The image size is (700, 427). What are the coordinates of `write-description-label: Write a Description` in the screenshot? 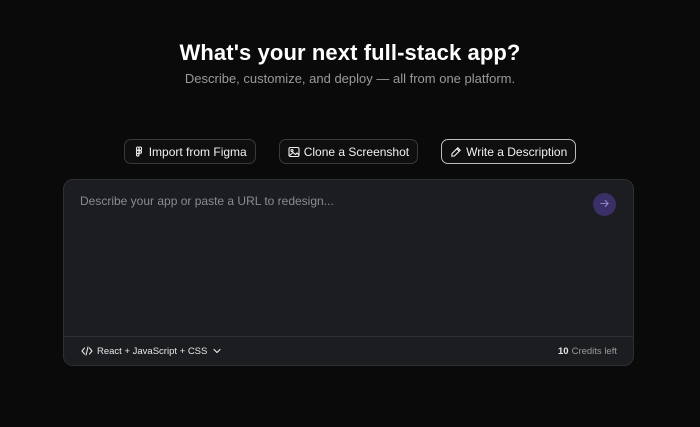 It's located at (517, 151).